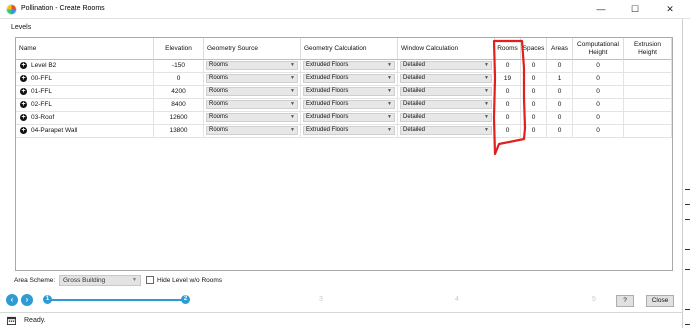 This screenshot has height=328, width=690. Describe the element at coordinates (85, 79) in the screenshot. I see `name-cell: +00-FFL` at that location.